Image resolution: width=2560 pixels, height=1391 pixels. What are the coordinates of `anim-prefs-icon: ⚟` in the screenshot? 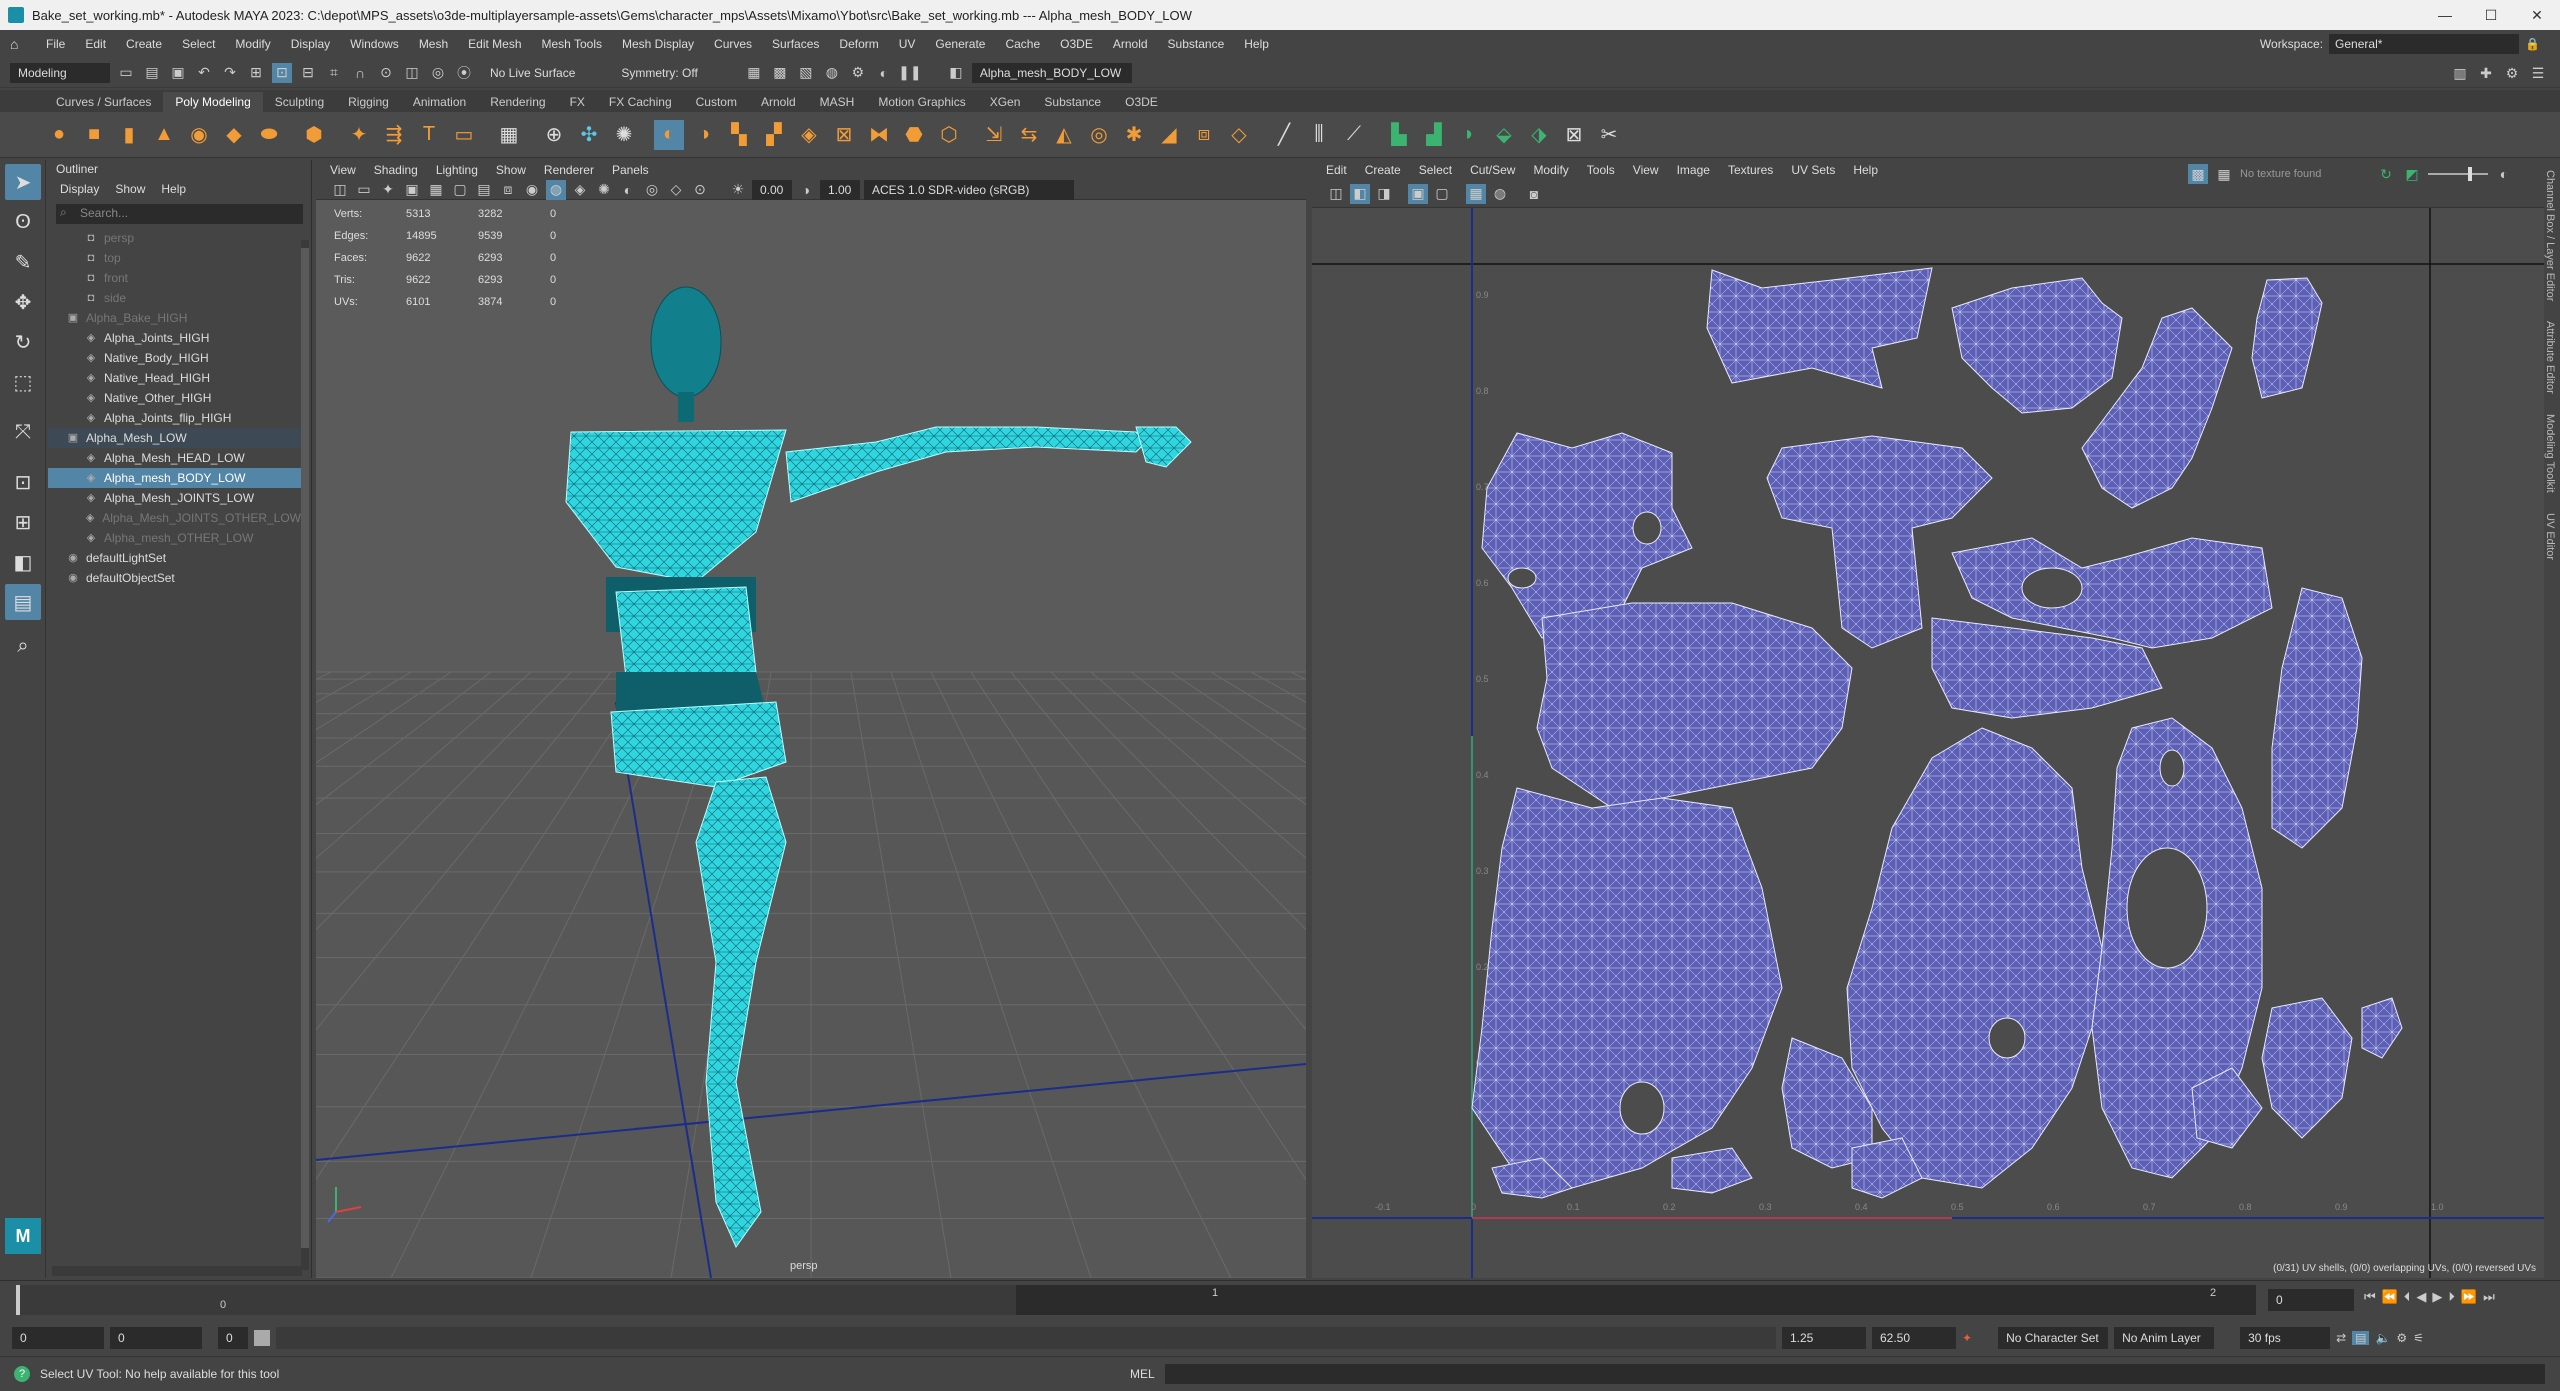 It's located at (2418, 1338).